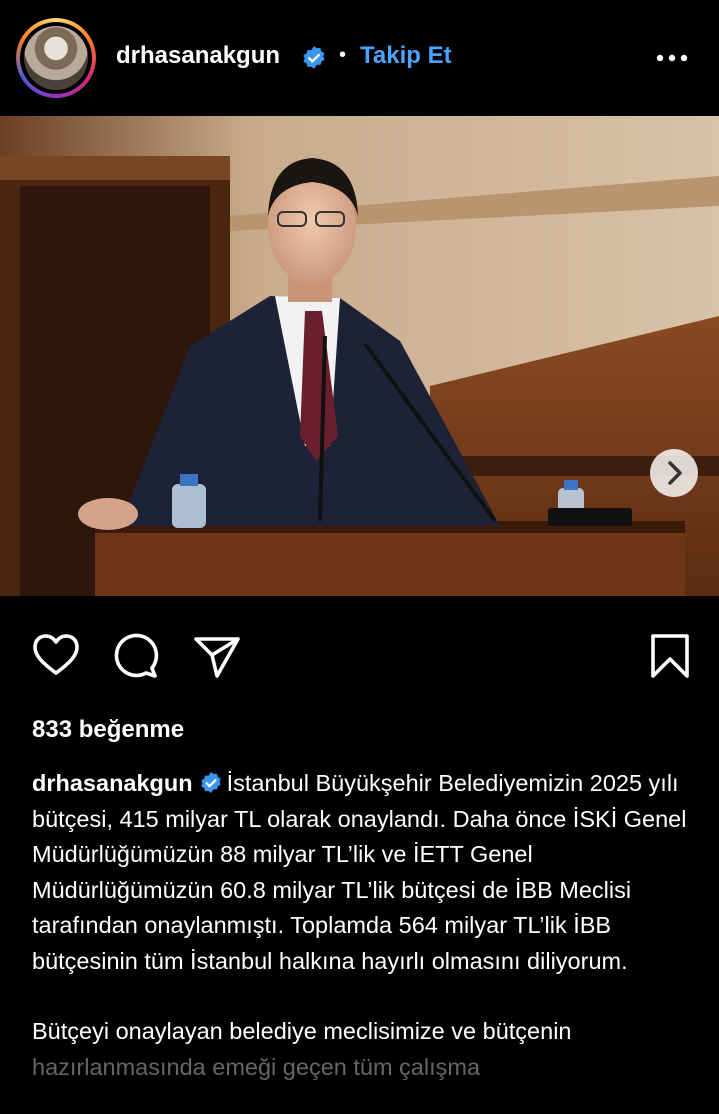  Describe the element at coordinates (108, 730) in the screenshot. I see `like-count: 833 beğenme` at that location.